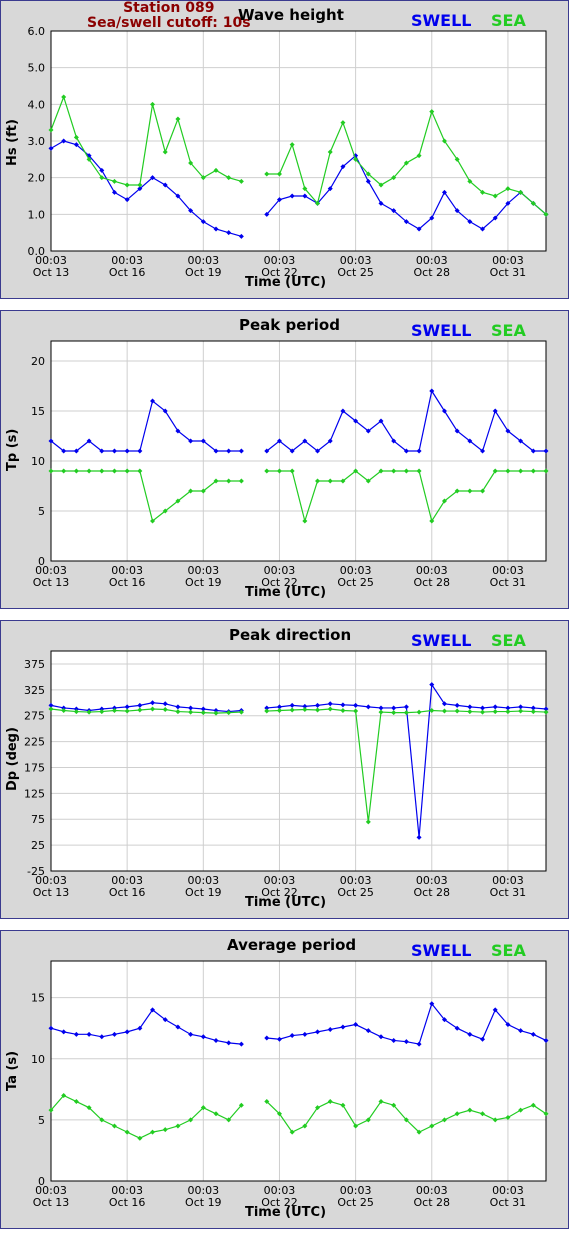  Describe the element at coordinates (37, 141) in the screenshot. I see `y-tick-label: 3.0` at that location.